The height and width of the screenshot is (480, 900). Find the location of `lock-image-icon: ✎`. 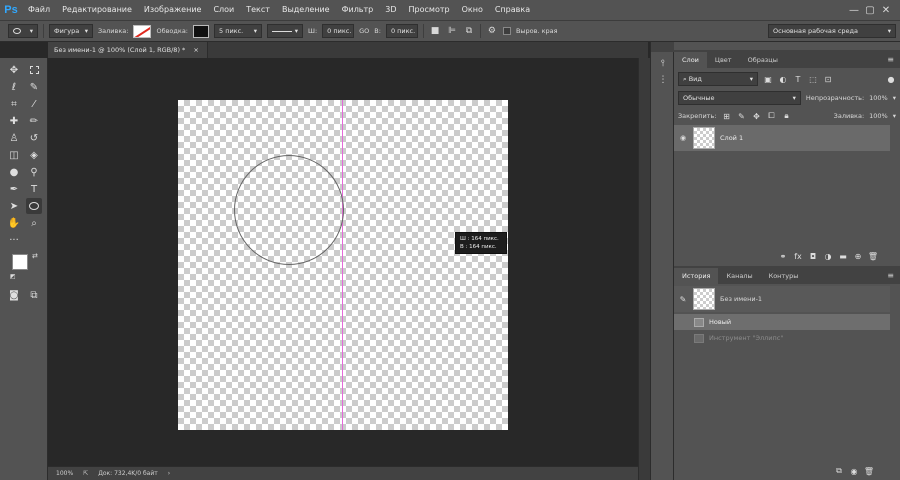

lock-image-icon: ✎ is located at coordinates (741, 116).